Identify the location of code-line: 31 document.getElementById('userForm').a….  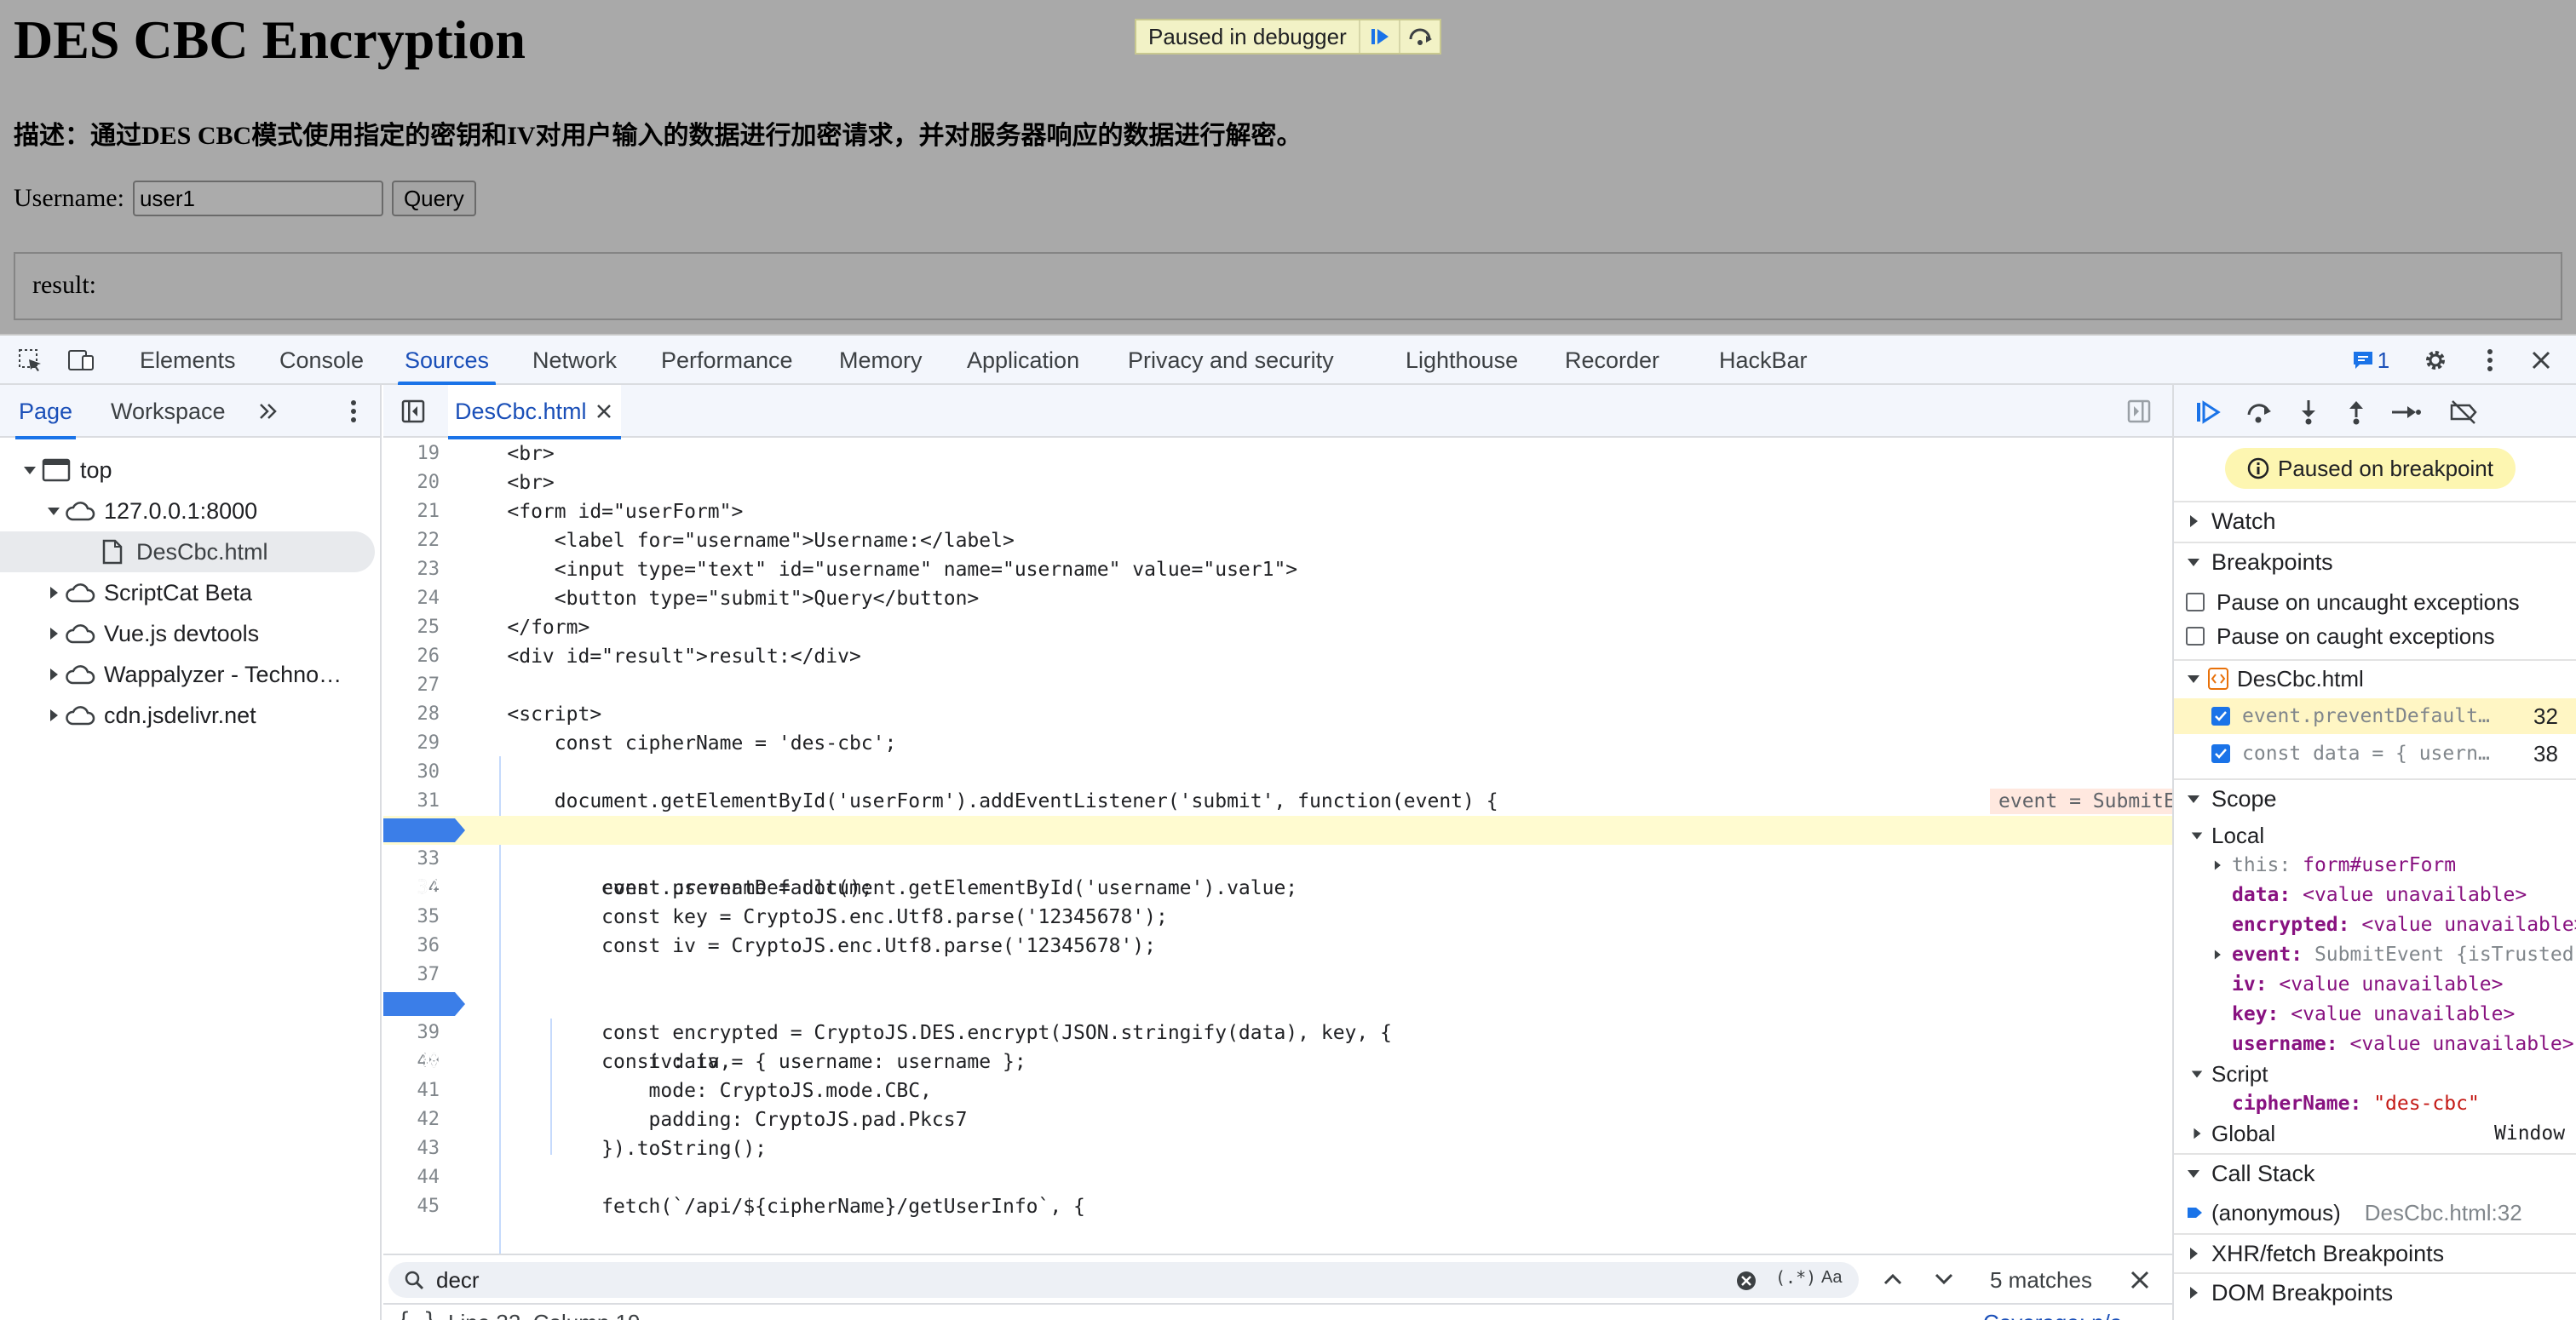
(1278, 801).